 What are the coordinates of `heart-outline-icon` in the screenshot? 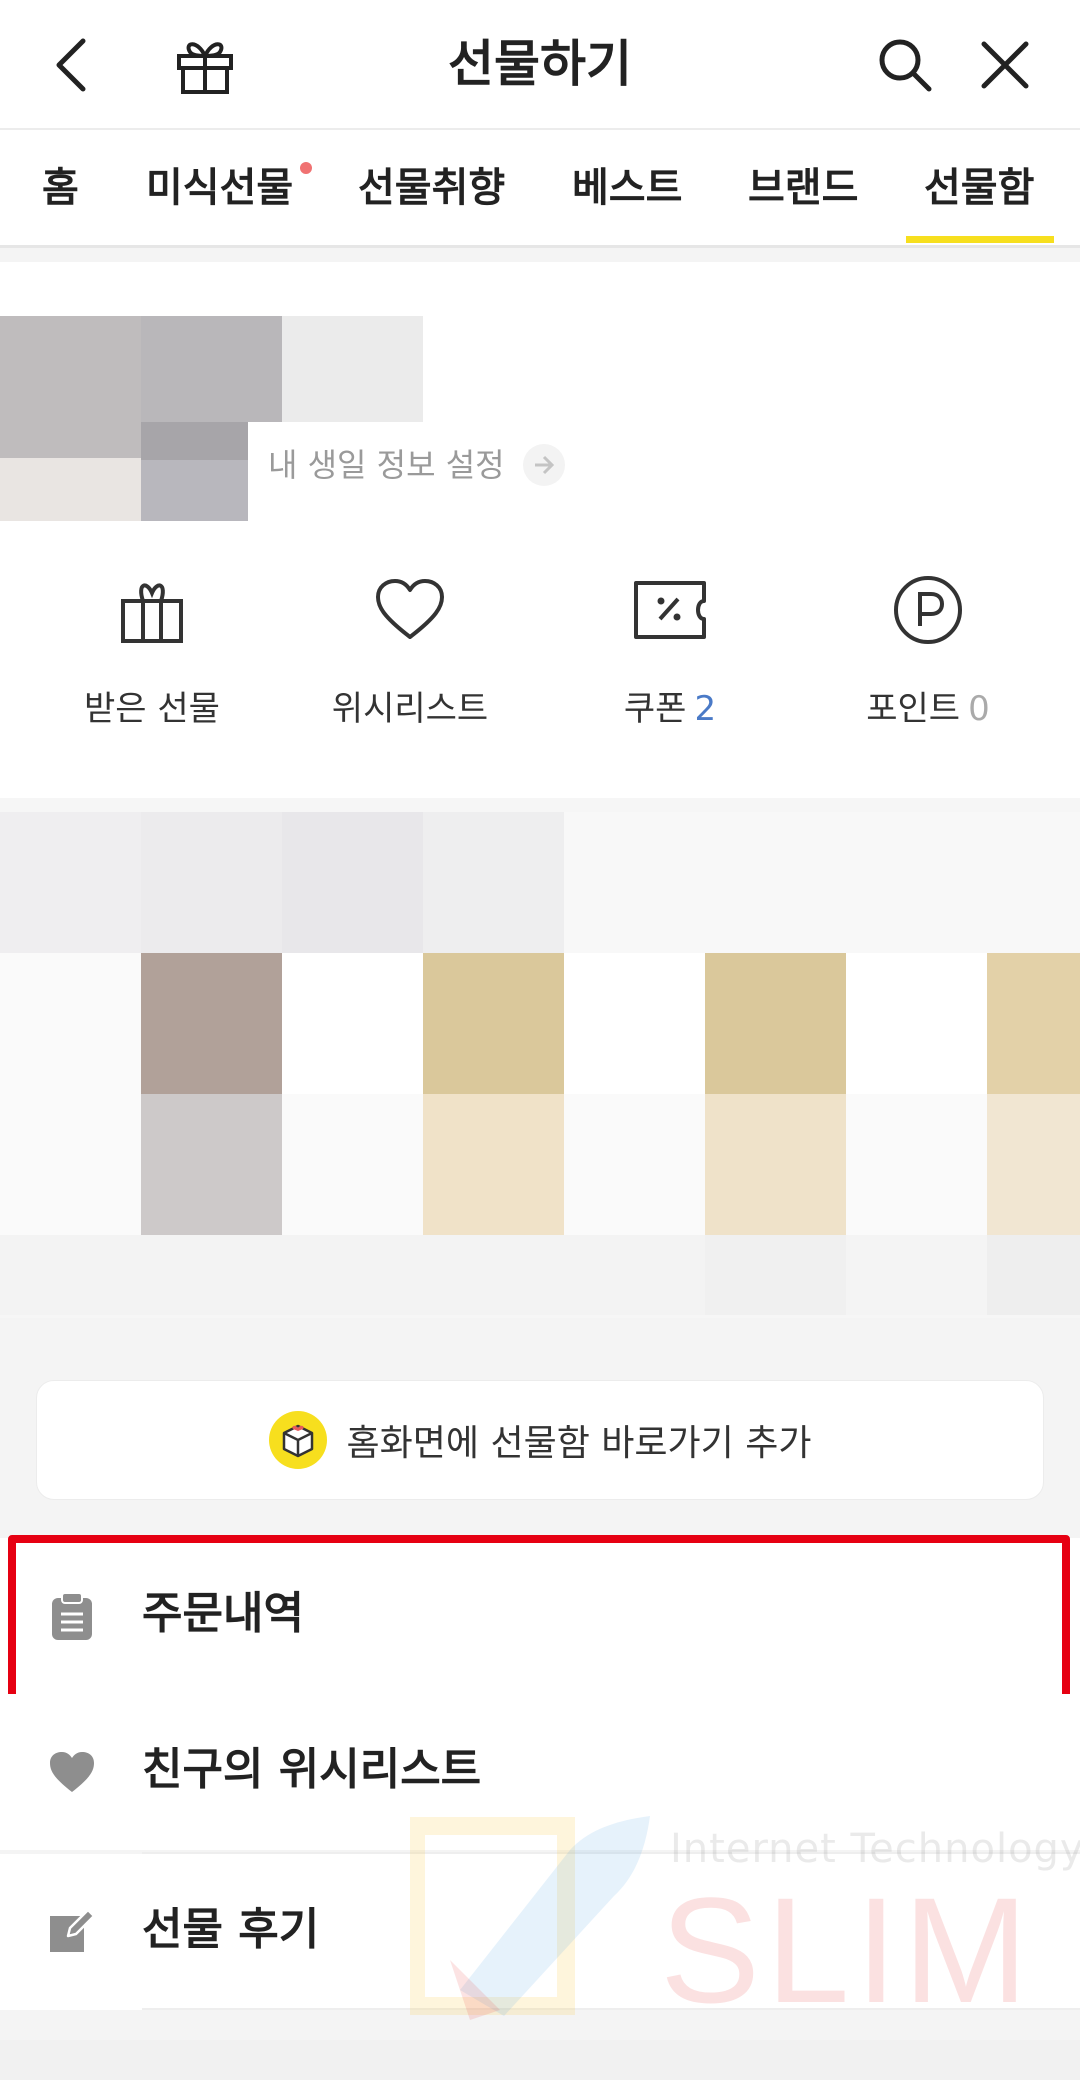 It's located at (410, 610).